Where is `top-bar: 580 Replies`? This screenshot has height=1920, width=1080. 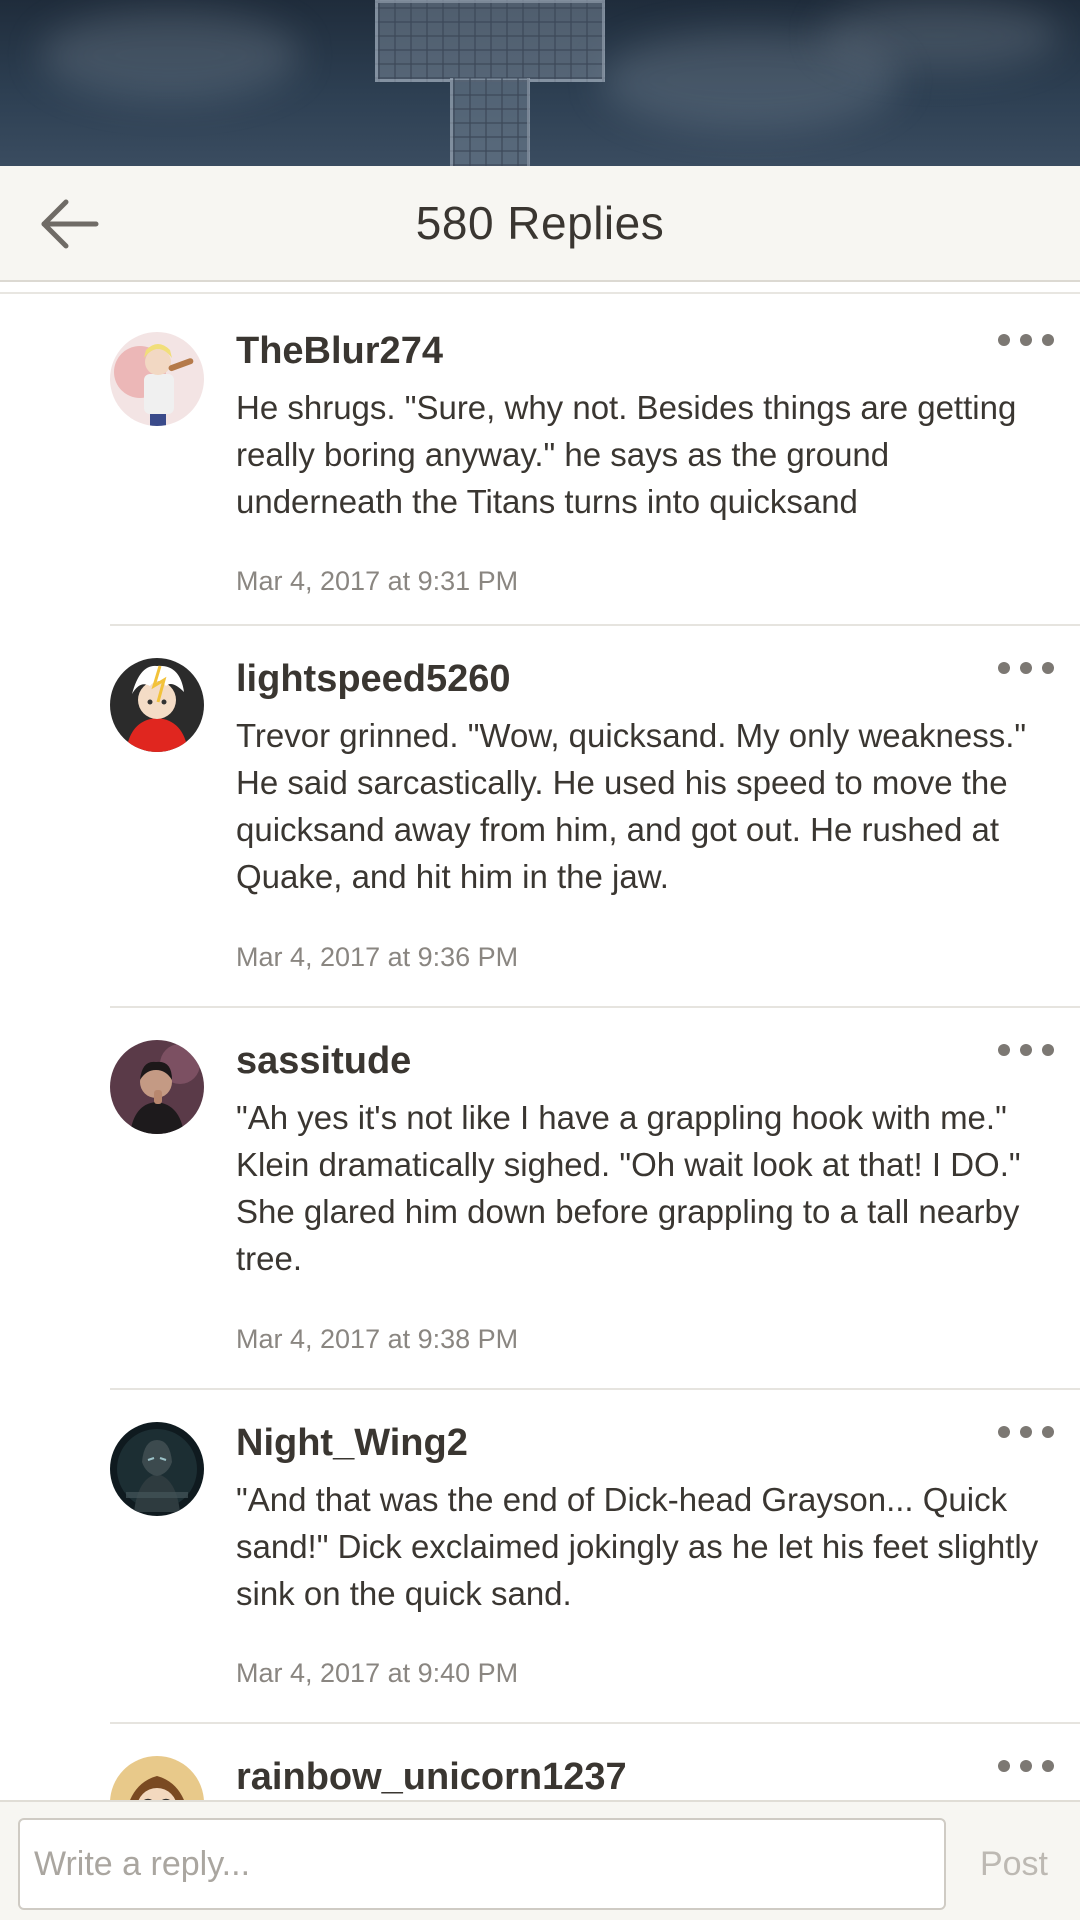
top-bar: 580 Replies is located at coordinates (540, 224).